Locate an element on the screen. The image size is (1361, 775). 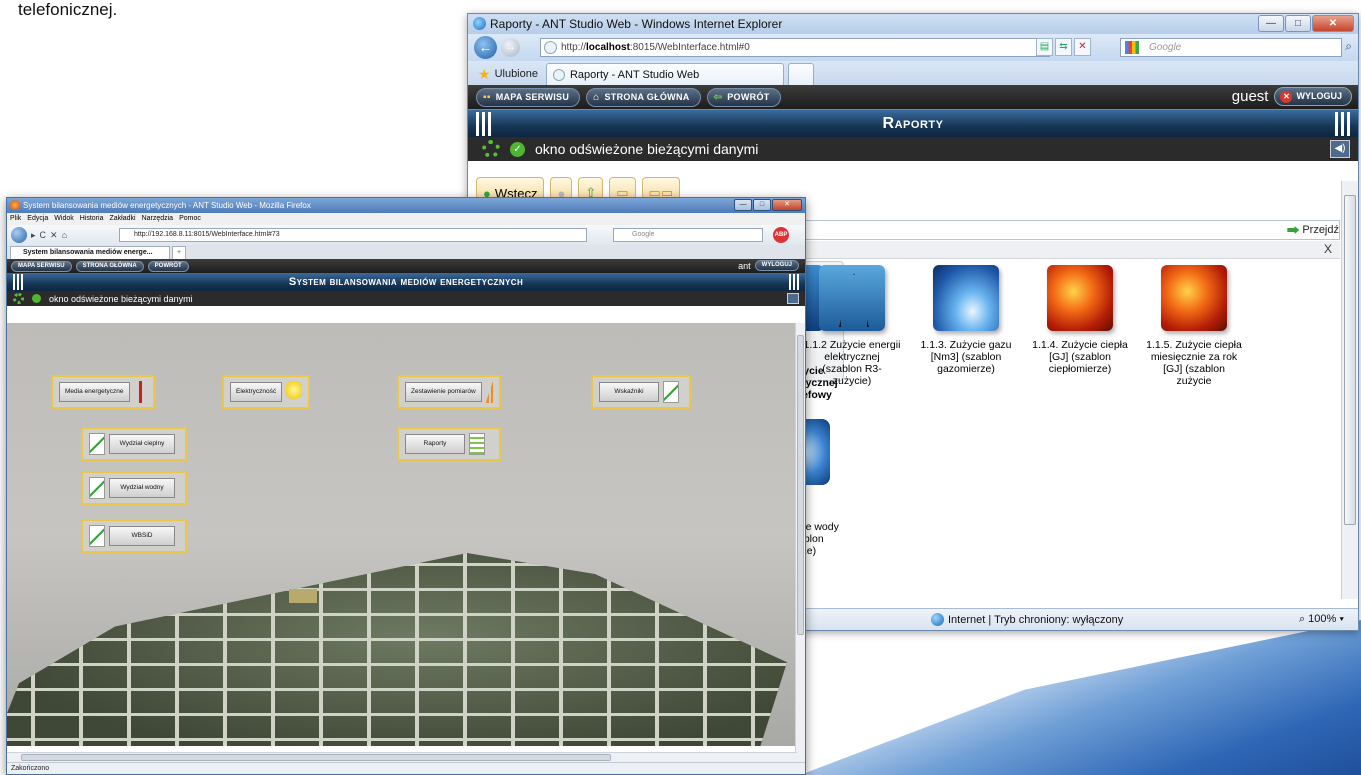
status-message: okno odświeżone bieżącymi danymi is located at coordinates (121, 298).